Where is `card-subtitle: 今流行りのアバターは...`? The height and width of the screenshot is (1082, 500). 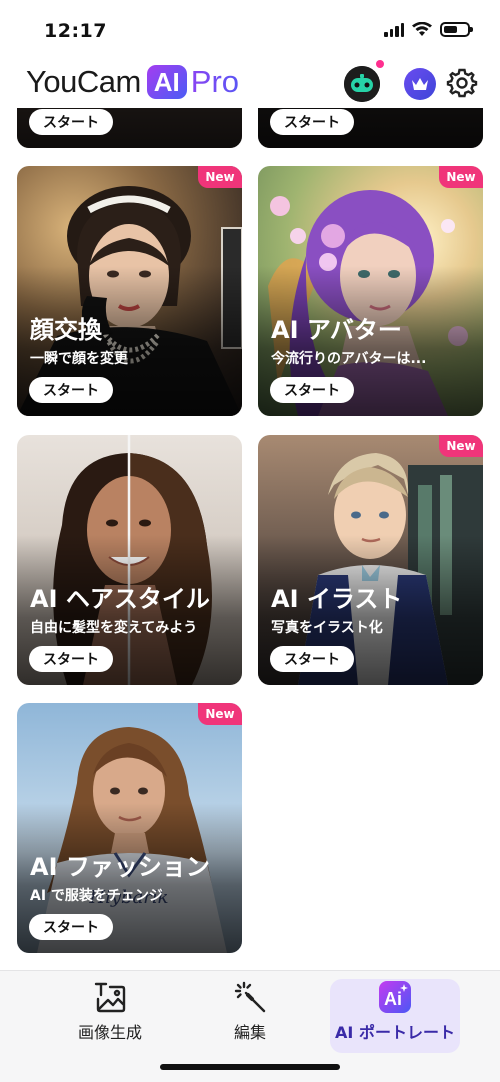
card-subtitle: 今流行りのアバターは... is located at coordinates (349, 359).